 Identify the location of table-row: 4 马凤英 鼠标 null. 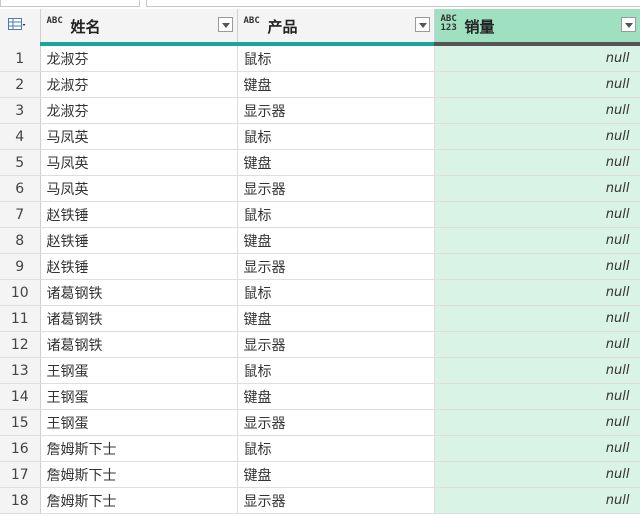
(320, 136).